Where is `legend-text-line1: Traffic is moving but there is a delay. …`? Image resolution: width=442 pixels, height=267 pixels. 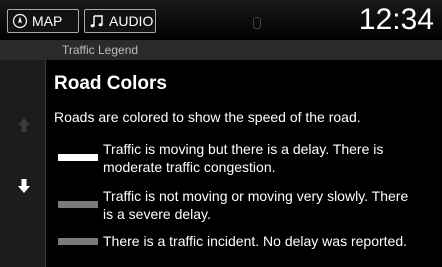
legend-text-line1: Traffic is moving but there is a delay. … is located at coordinates (243, 149).